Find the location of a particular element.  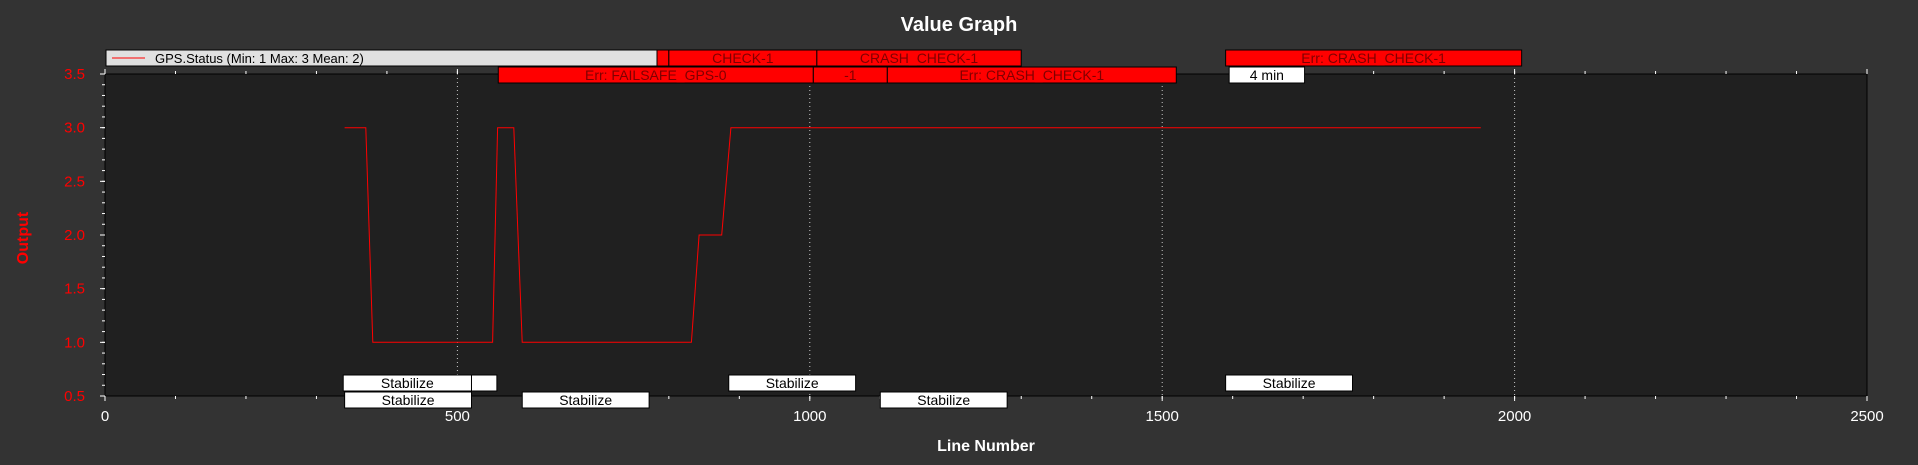

error-annotation-label: Err: FAILSAFE_GPS-0 is located at coordinates (656, 75).